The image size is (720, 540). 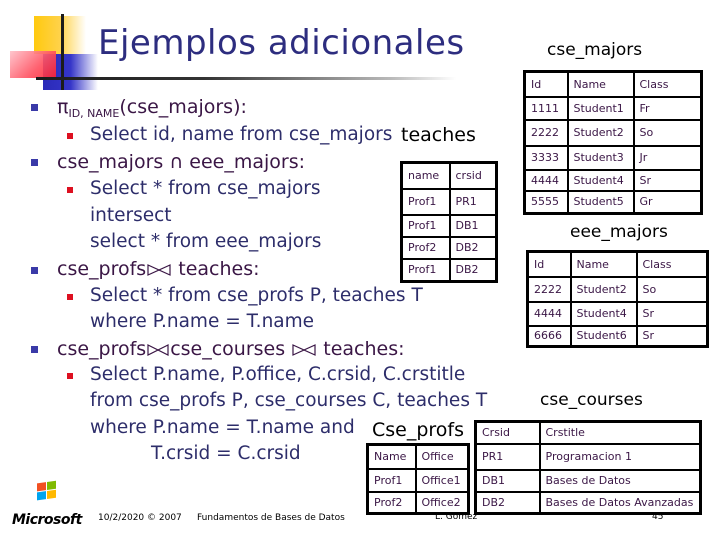 I want to click on table-cell: Office2, so click(x=442, y=502).